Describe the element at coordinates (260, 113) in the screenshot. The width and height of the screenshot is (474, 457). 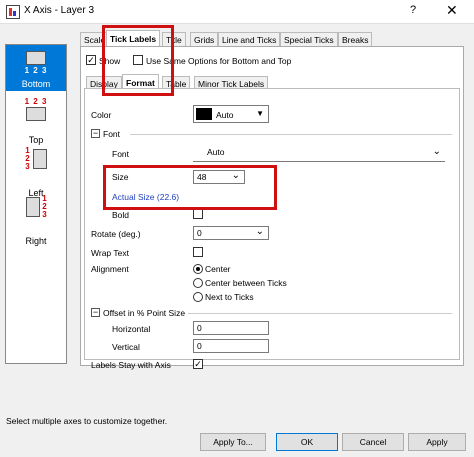
I see `chevron-down-icon: ▼` at that location.